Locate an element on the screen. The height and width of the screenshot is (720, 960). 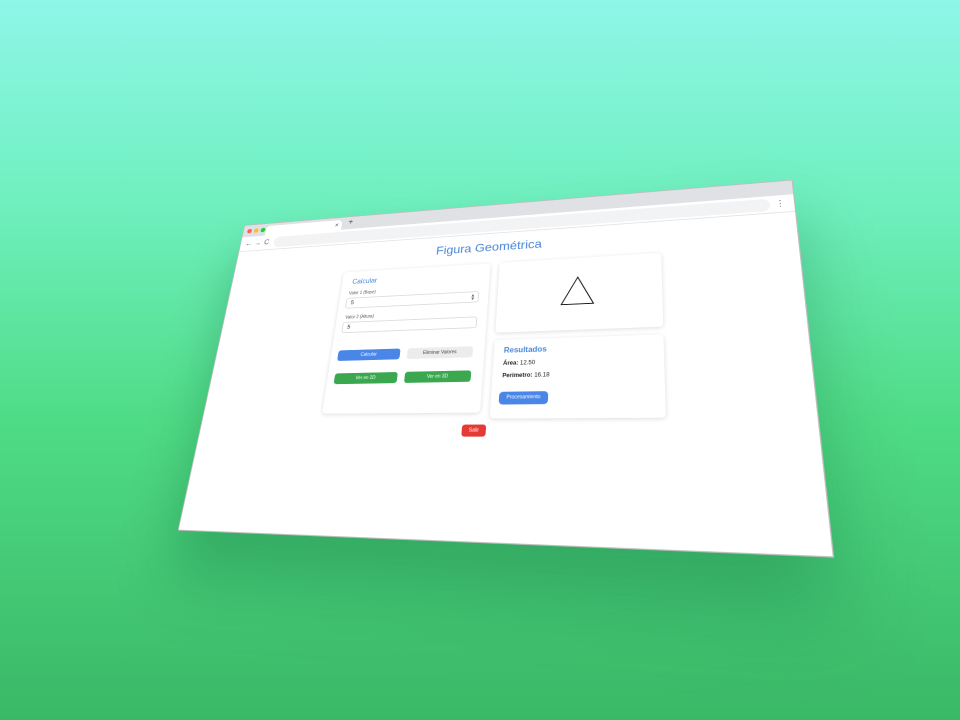
browser-menu-icon: ⋮ is located at coordinates (780, 203).